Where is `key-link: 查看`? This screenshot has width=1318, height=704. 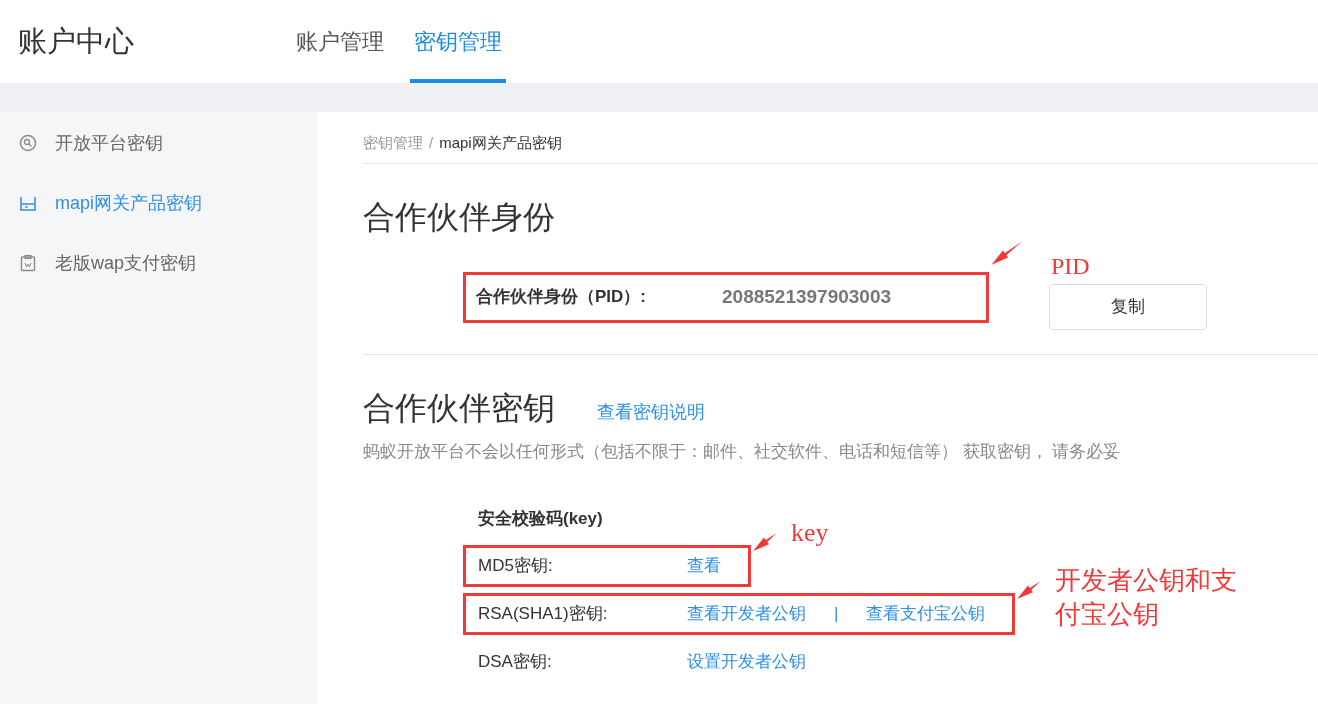
key-link: 查看 is located at coordinates (704, 566).